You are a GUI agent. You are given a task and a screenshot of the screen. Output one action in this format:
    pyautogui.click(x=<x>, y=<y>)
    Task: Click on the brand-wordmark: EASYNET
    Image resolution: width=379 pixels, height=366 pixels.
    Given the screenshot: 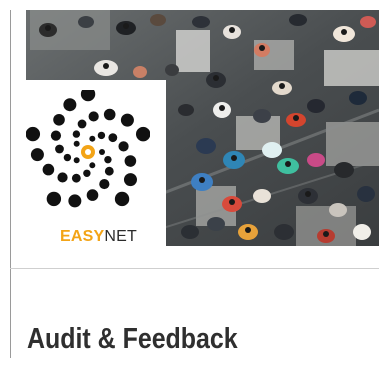 What is the action you would take?
    pyautogui.click(x=98, y=237)
    